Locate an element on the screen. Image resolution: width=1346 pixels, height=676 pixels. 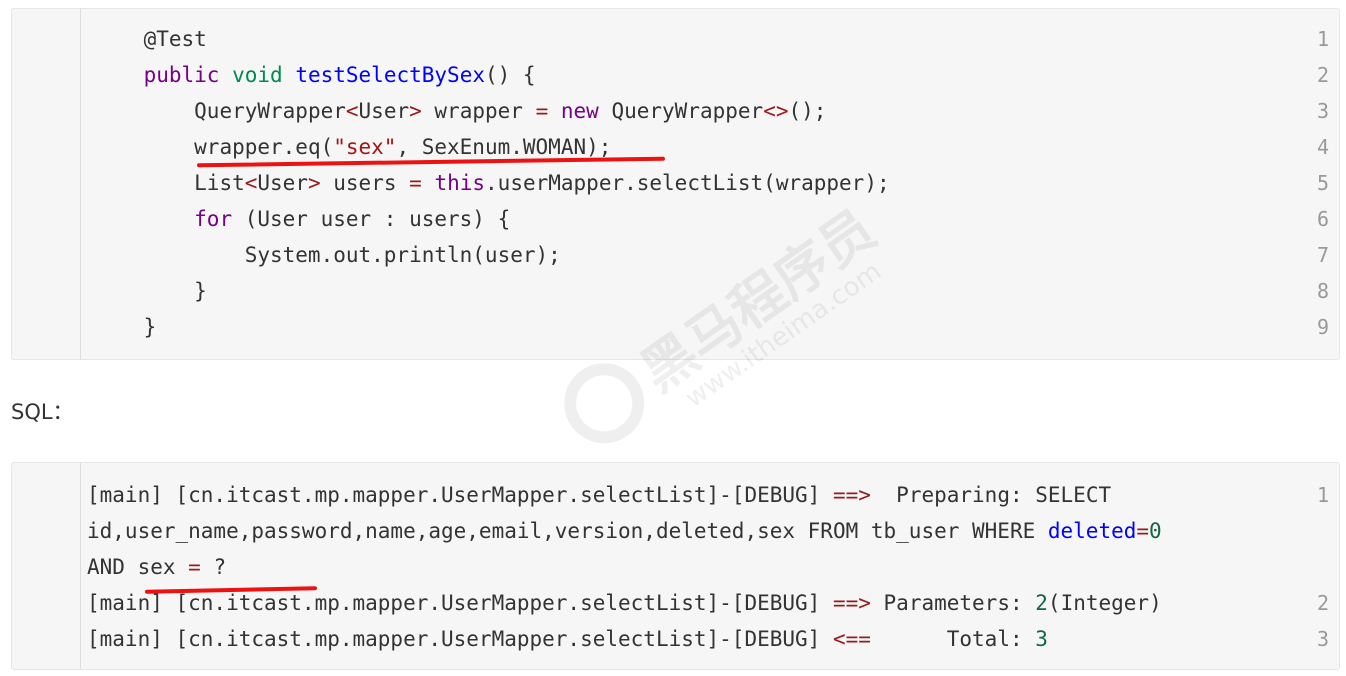
code-token: () { is located at coordinates (510, 75).